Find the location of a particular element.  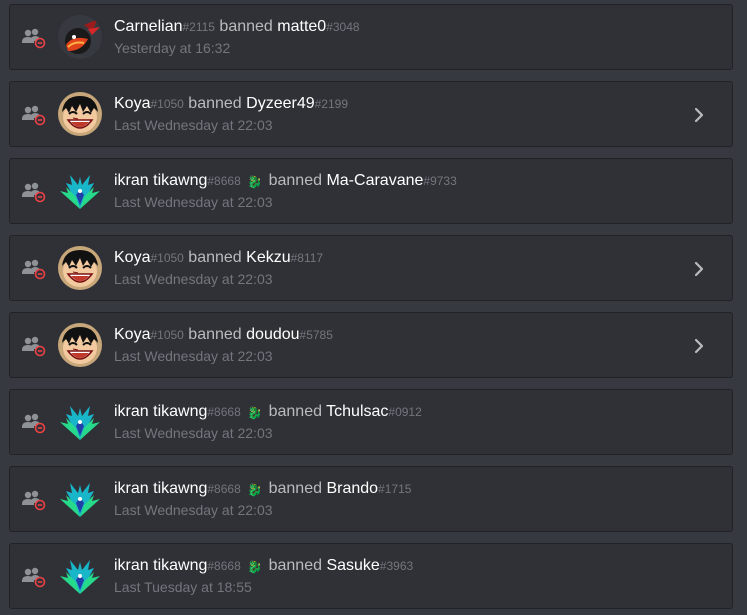

entry-summary: Koya#1050 banned Kekzu#8117 is located at coordinates (218, 258).